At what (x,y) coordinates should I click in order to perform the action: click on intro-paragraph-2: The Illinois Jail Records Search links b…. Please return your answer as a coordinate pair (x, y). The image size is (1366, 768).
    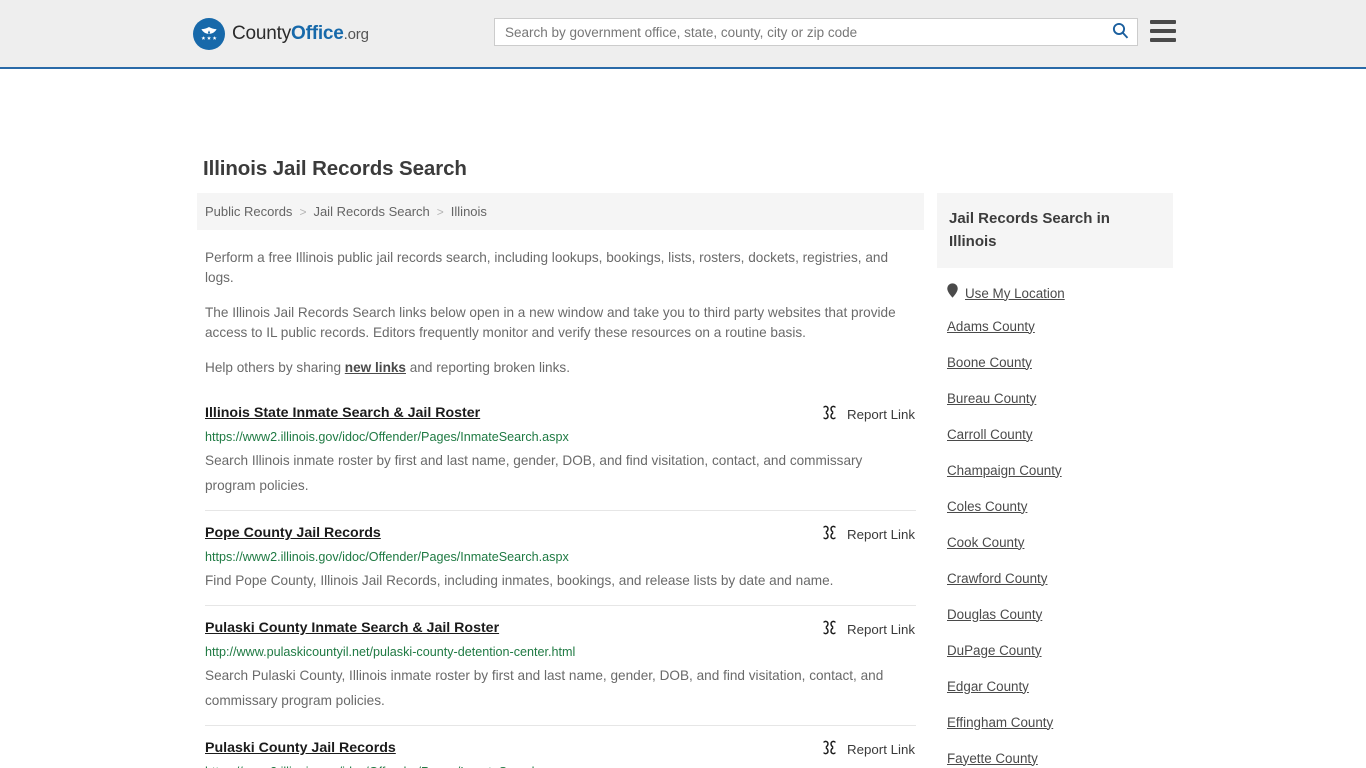
    Looking at the image, I should click on (550, 322).